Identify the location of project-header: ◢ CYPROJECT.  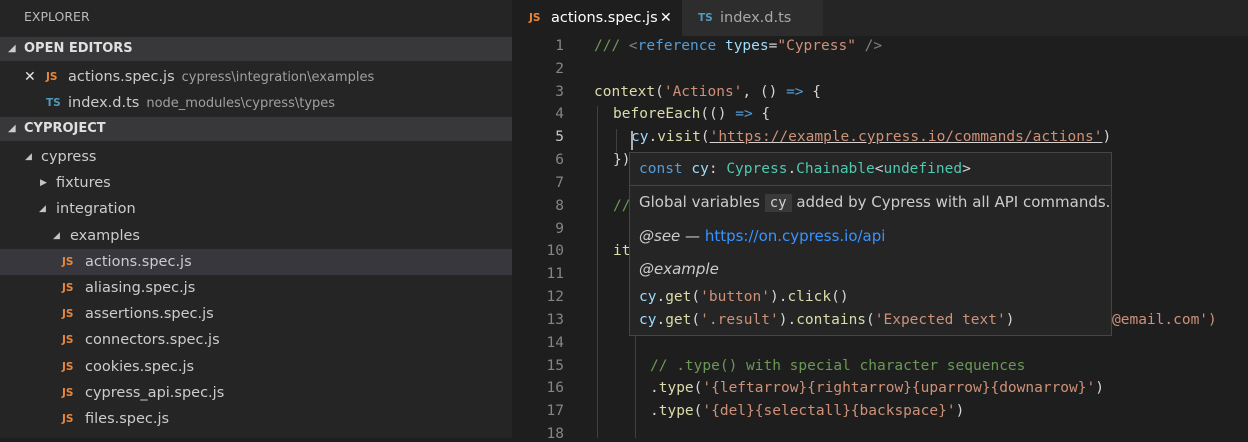
(256, 129).